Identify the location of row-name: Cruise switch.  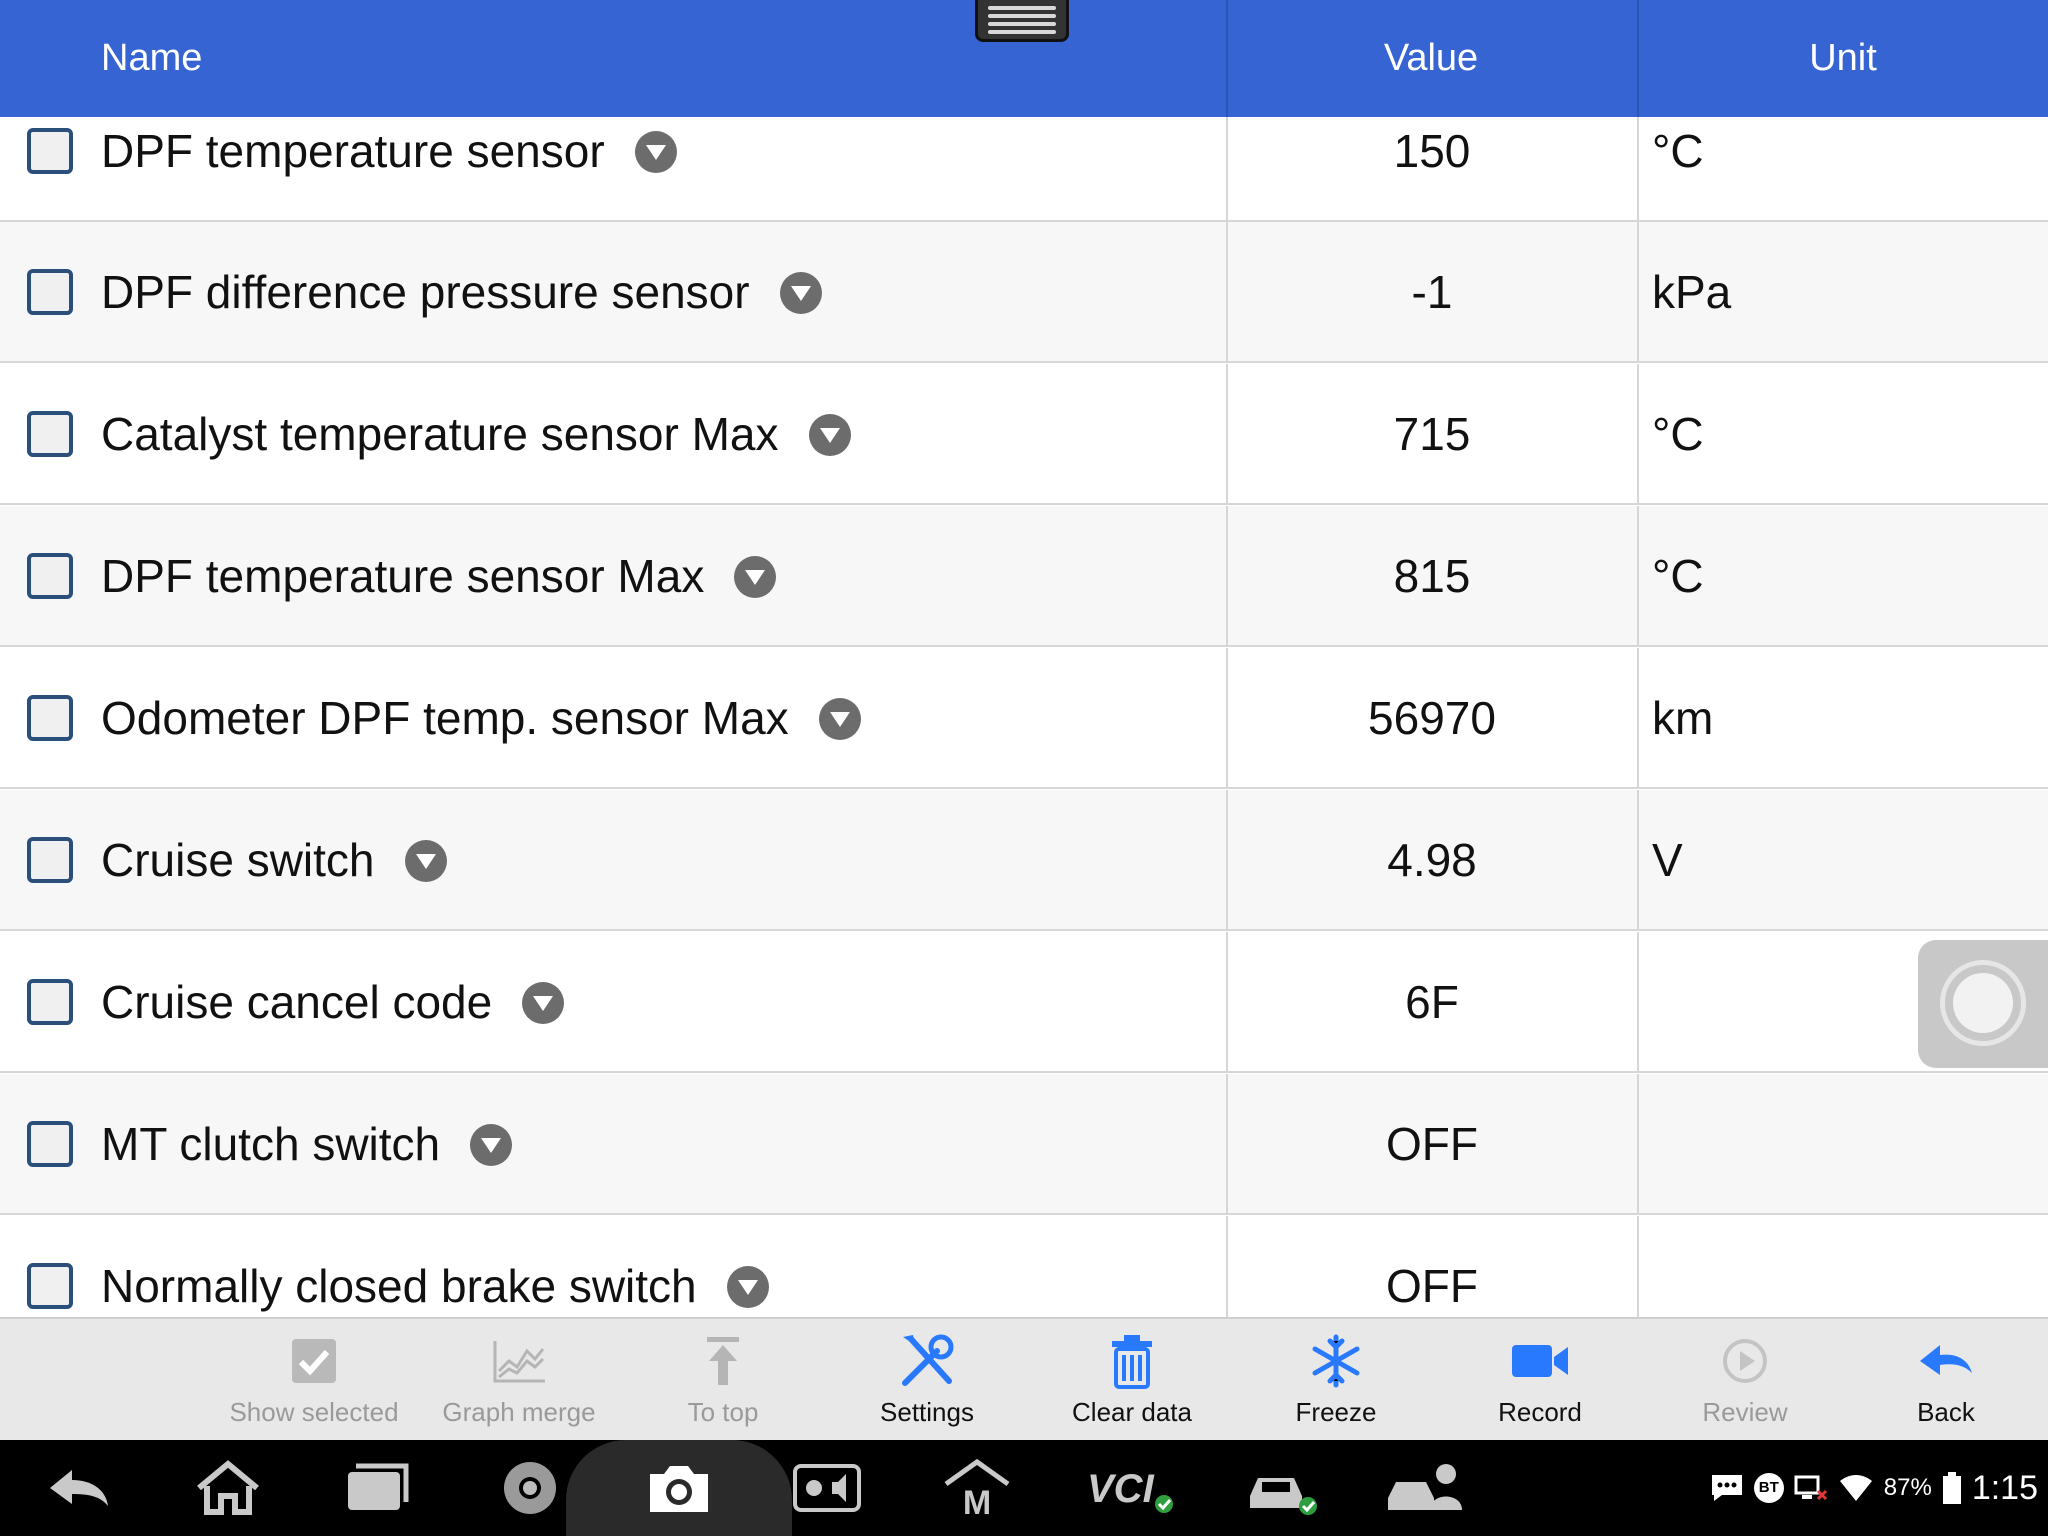
(238, 860).